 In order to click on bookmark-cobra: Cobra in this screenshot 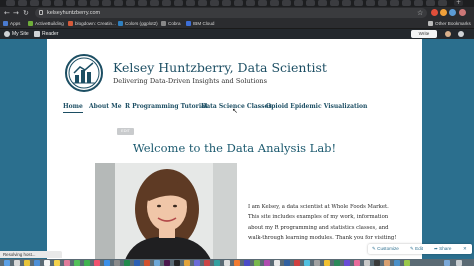, I will do `click(171, 24)`.